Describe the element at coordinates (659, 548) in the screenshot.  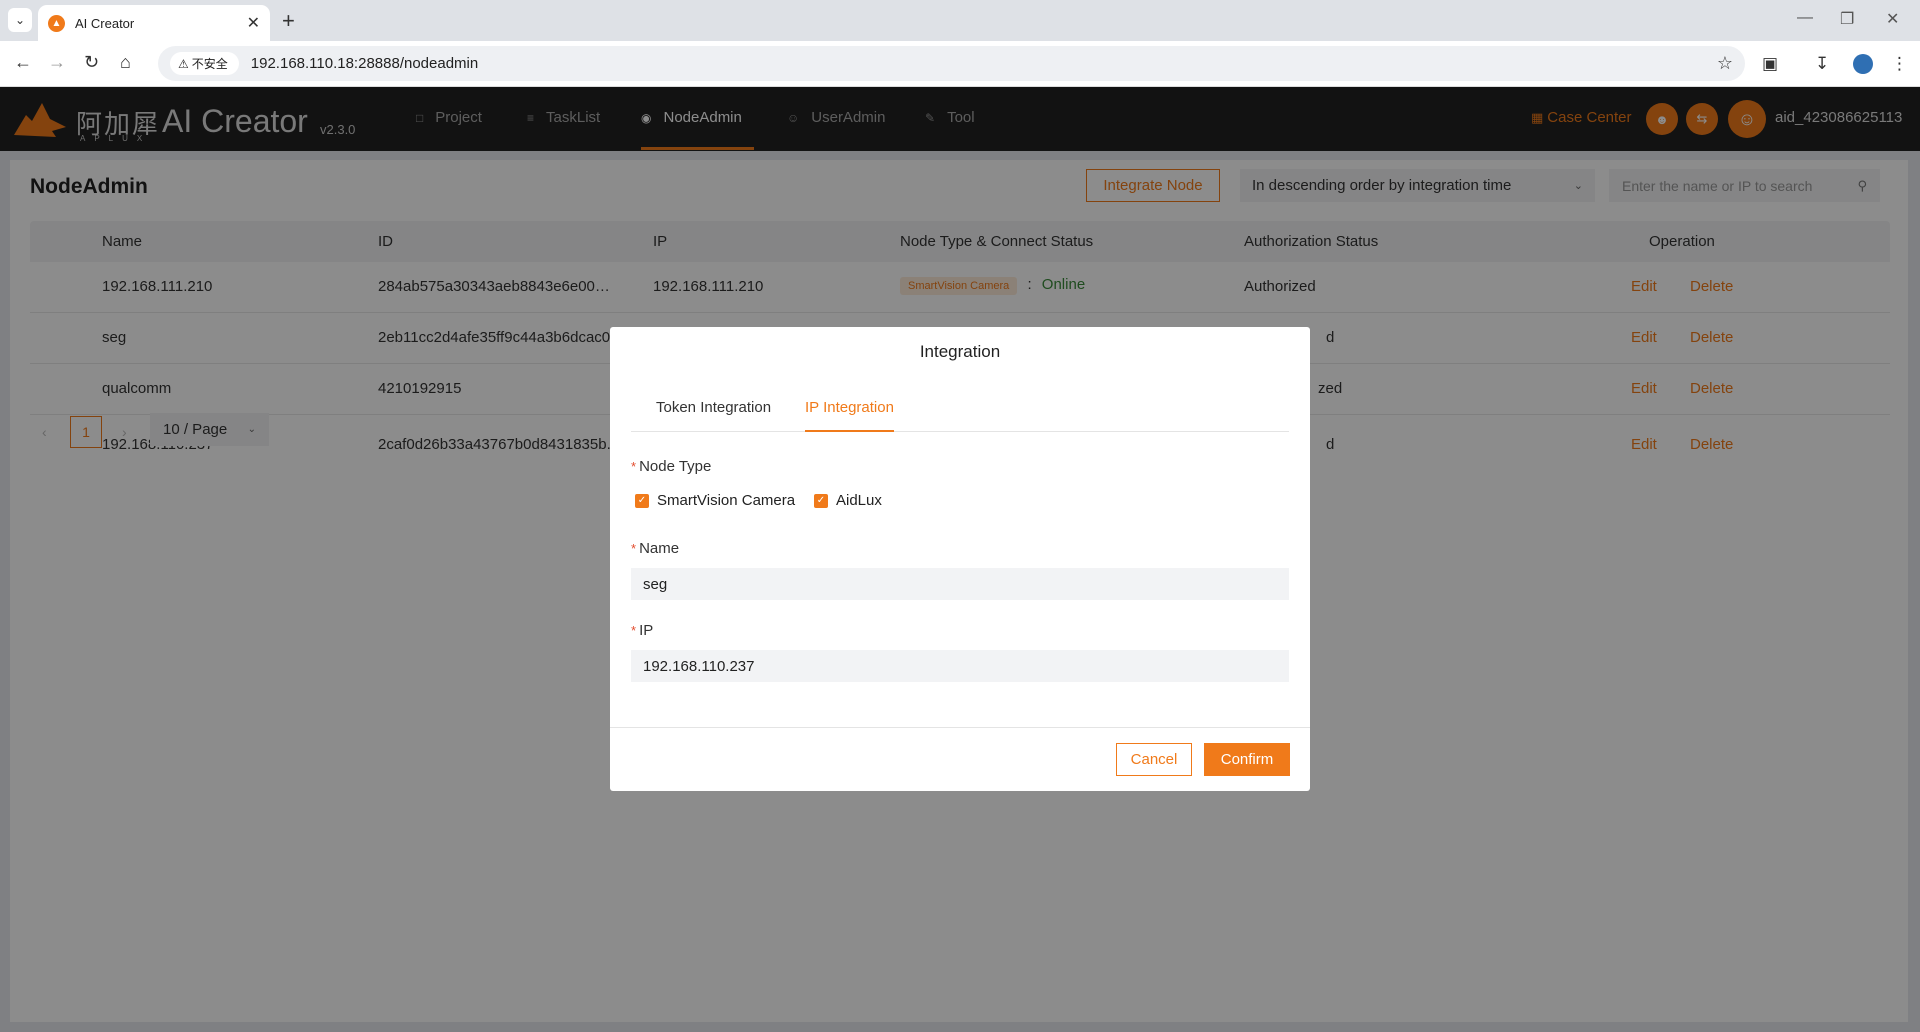
I see `name-label-text: Name` at that location.